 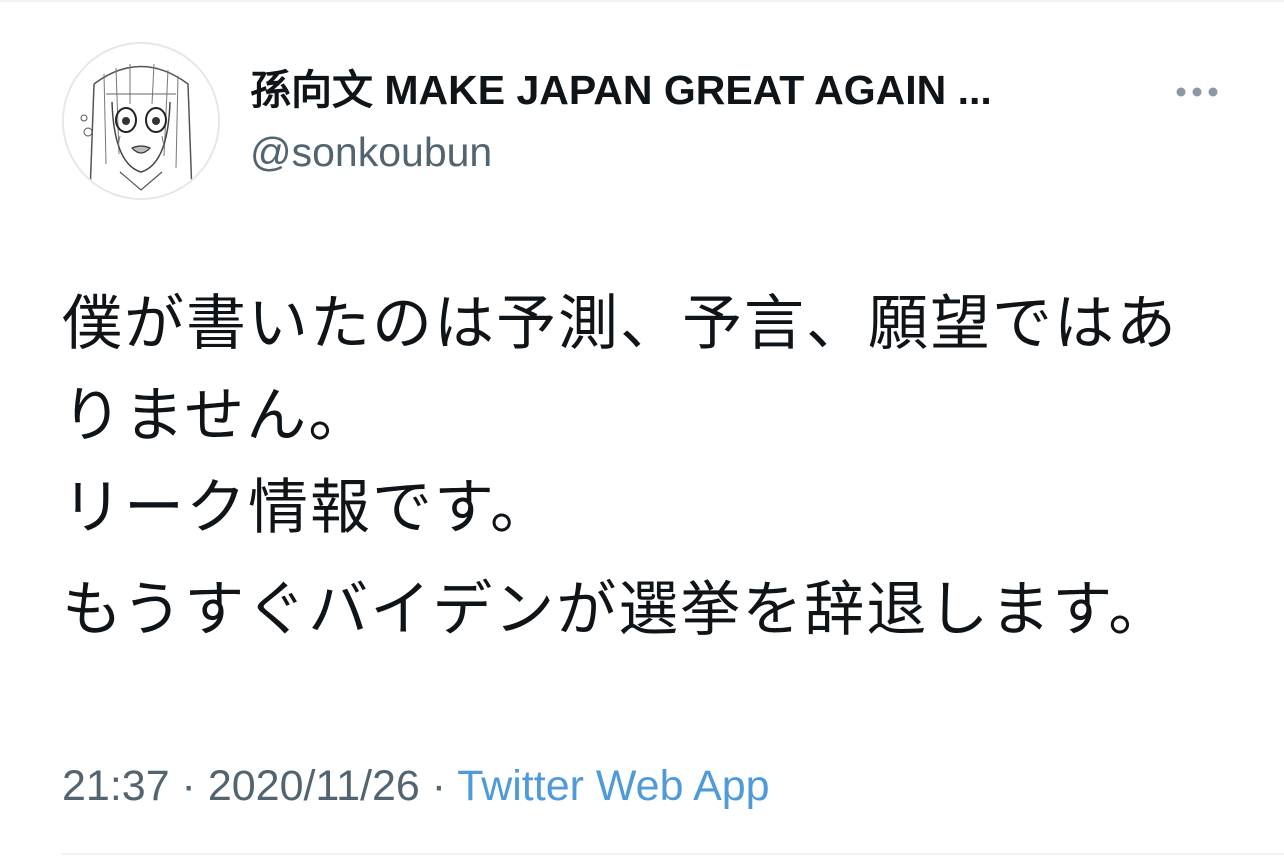 I want to click on tweet-line: もうすぐバイデンが選挙を辞退します。, so click(x=616, y=610).